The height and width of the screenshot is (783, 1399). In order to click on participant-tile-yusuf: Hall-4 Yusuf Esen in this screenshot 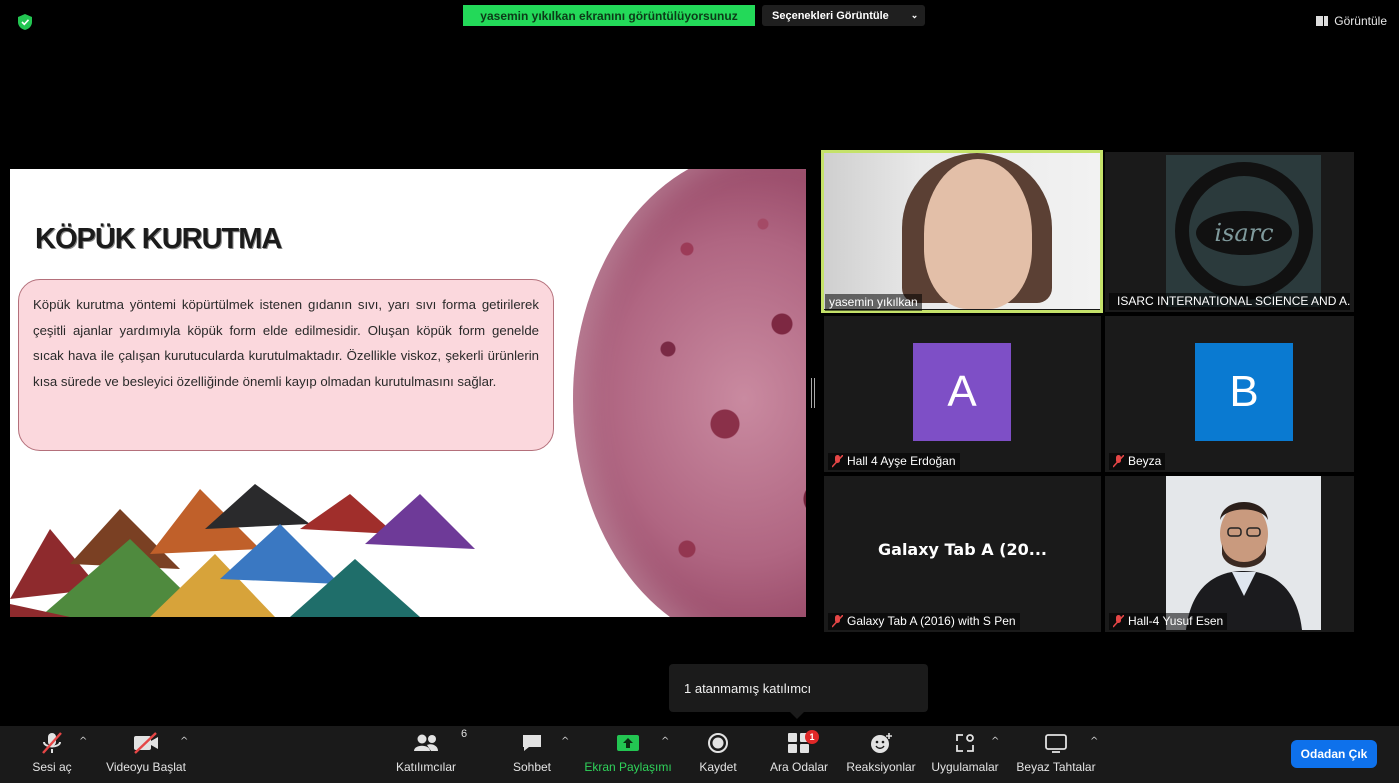, I will do `click(1229, 554)`.